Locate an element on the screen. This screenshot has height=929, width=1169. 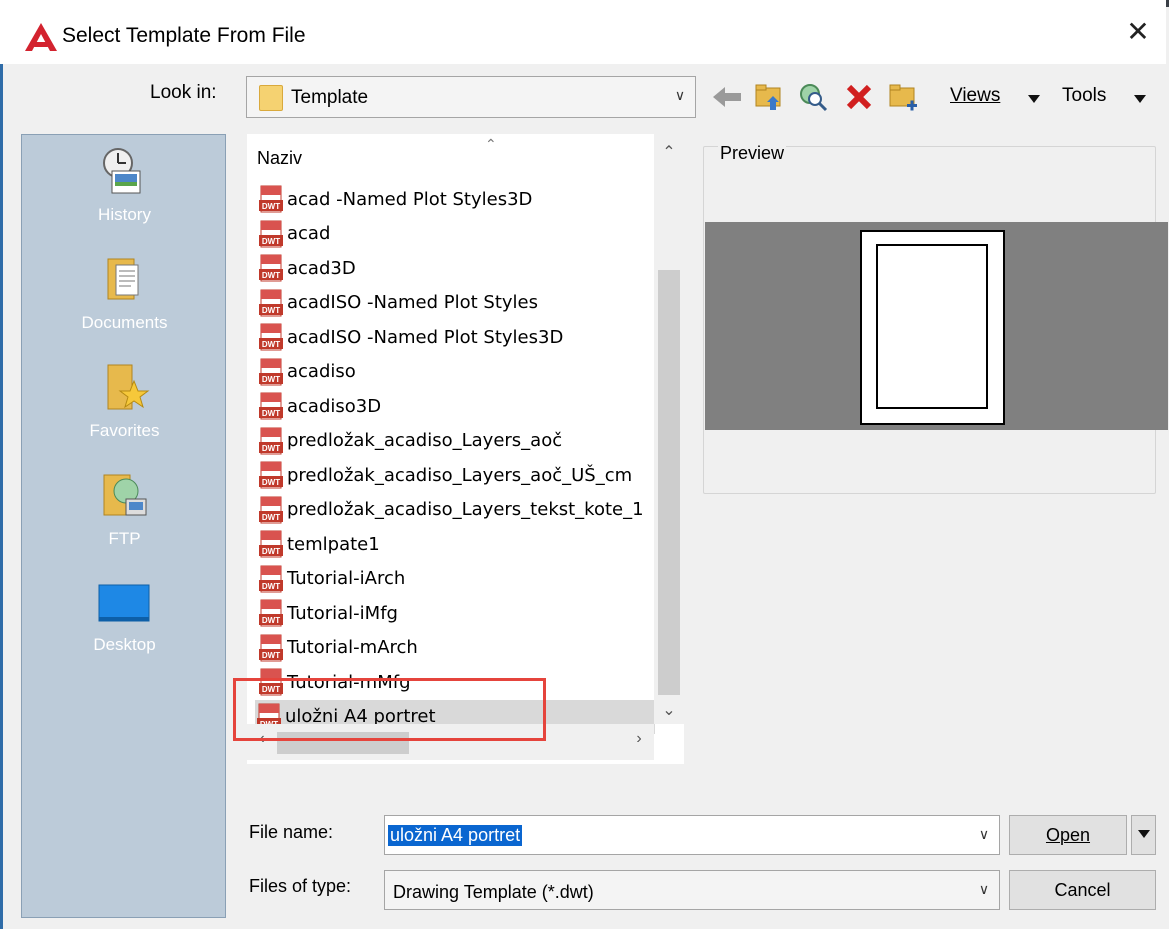
autocad-logo-icon is located at coordinates (41, 37).